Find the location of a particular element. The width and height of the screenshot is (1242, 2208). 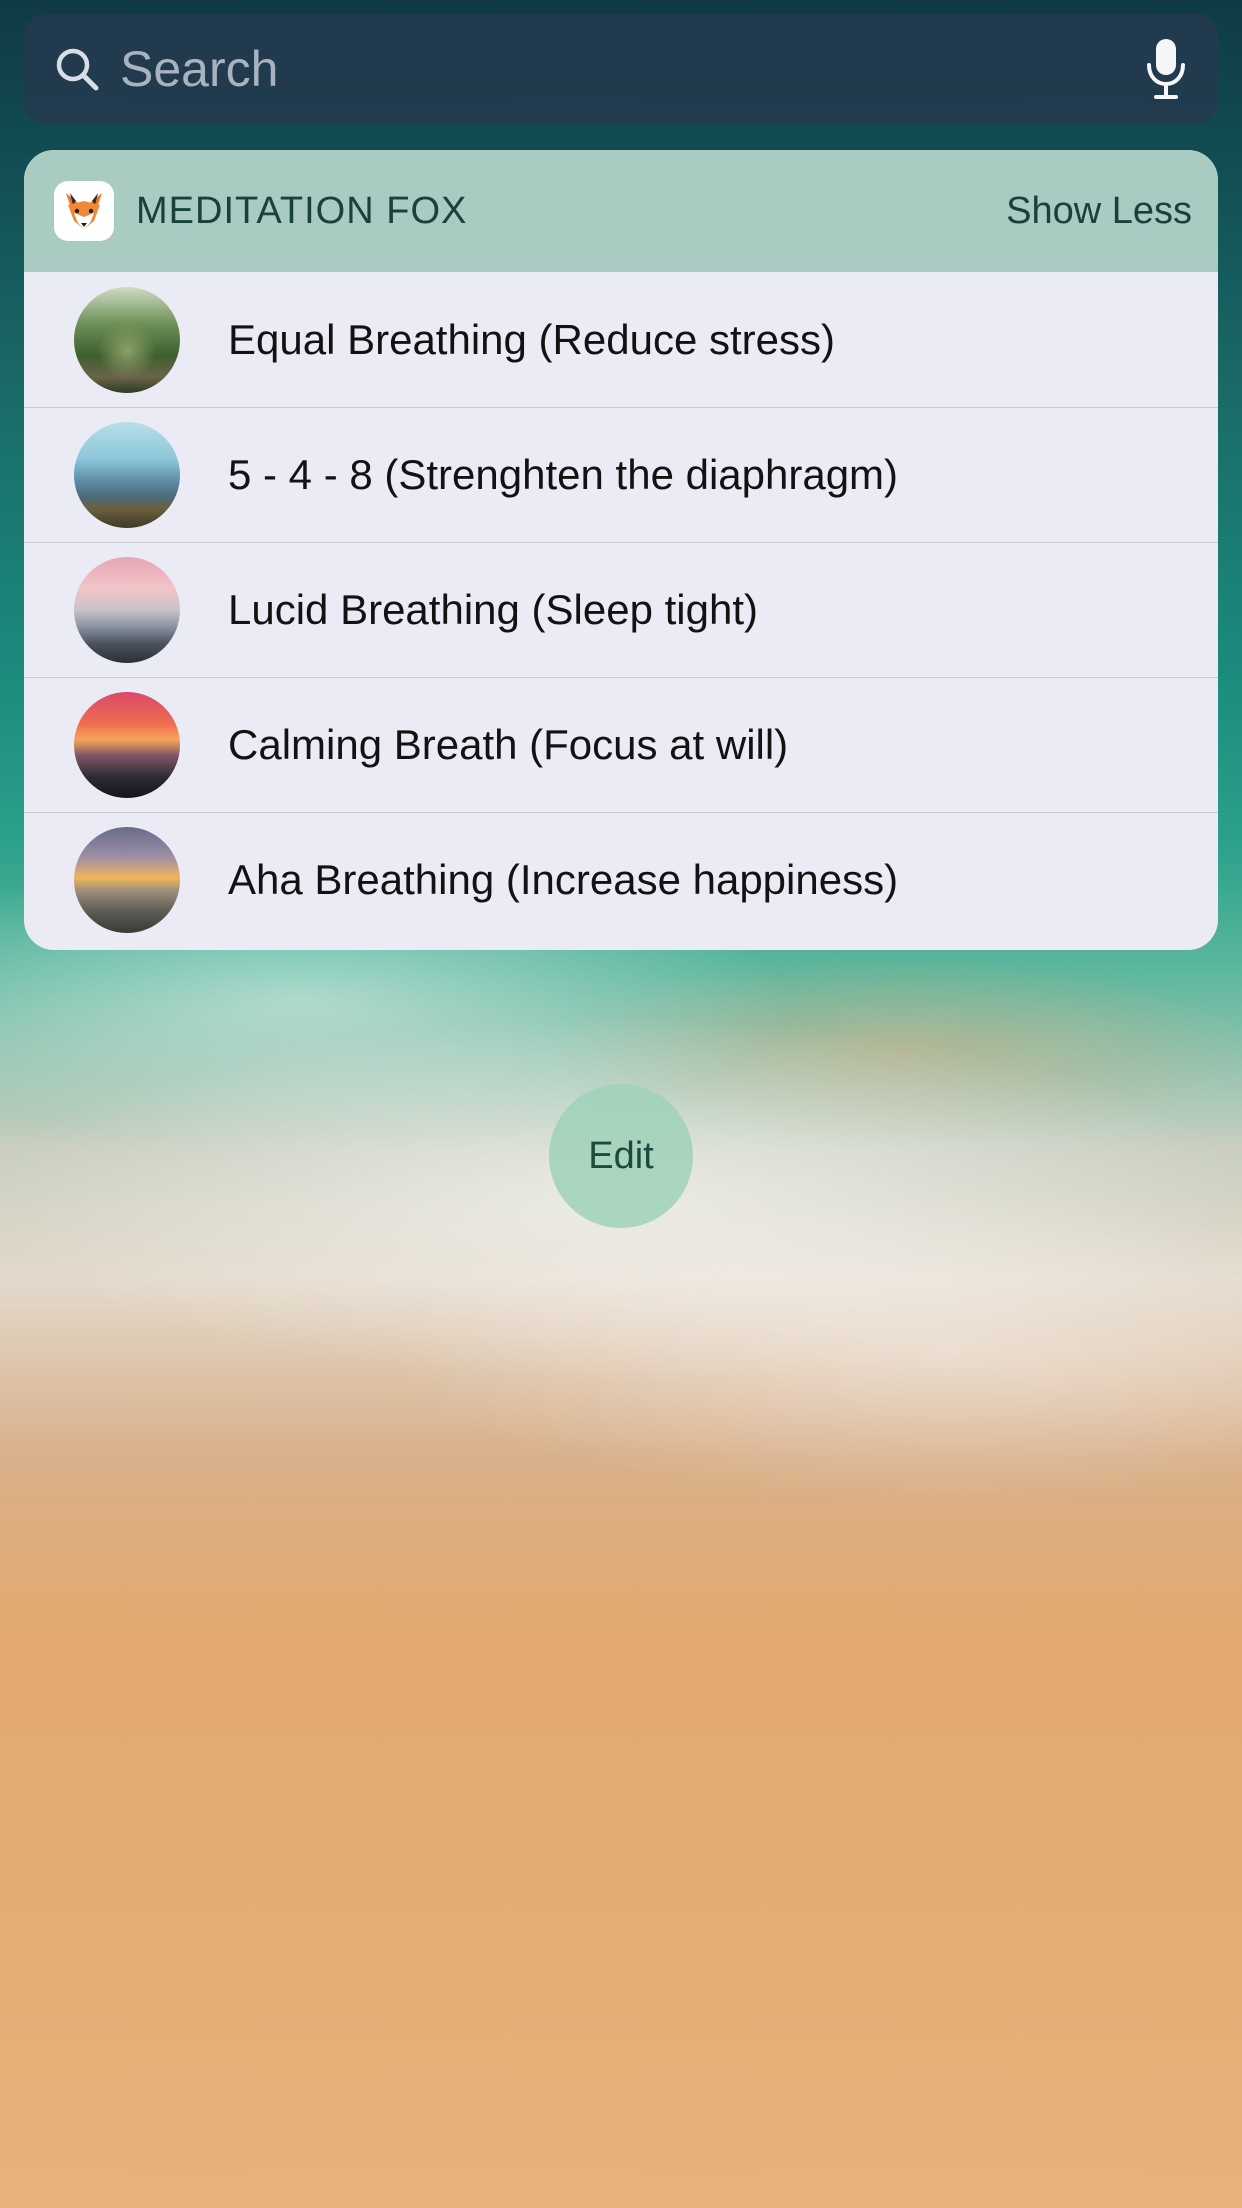

list-item-title: 5 - 4 - 8 (Strenghten the diaphragm) is located at coordinates (563, 474).